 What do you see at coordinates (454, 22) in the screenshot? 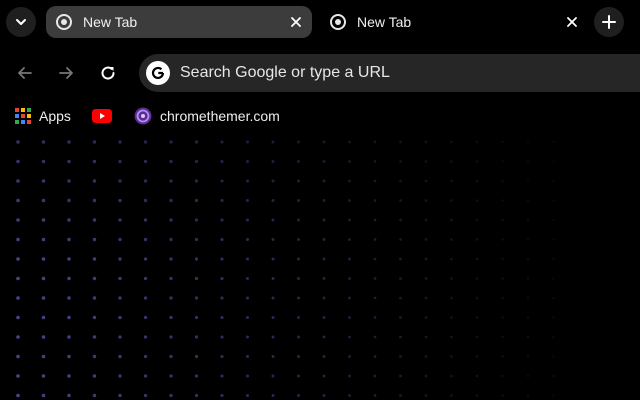
I see `tab-inactive: New Tab` at bounding box center [454, 22].